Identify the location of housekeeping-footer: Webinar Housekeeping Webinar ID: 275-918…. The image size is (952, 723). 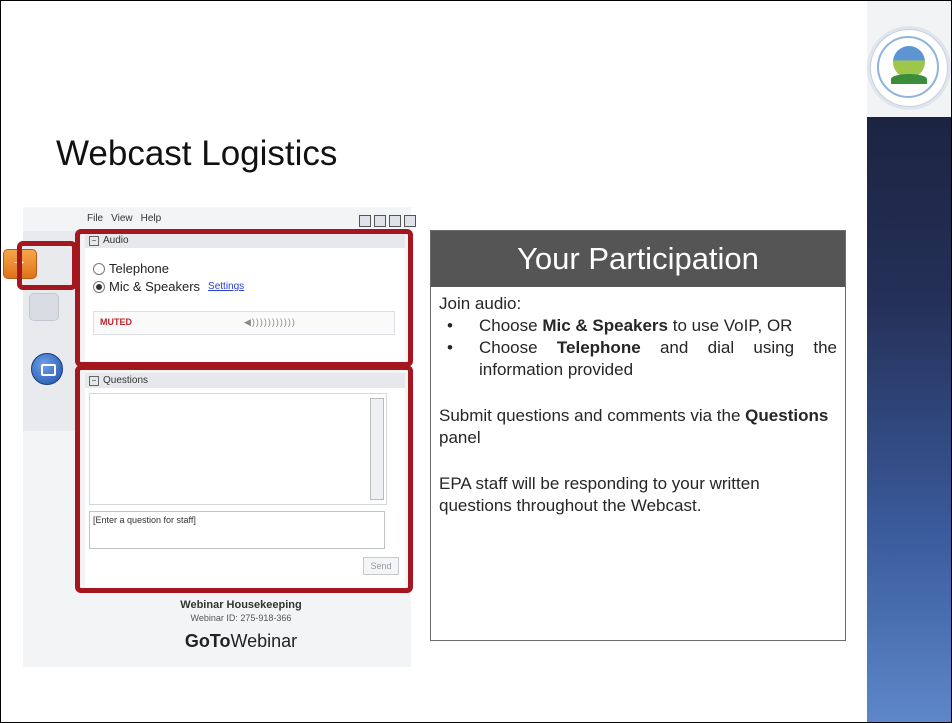
(241, 625).